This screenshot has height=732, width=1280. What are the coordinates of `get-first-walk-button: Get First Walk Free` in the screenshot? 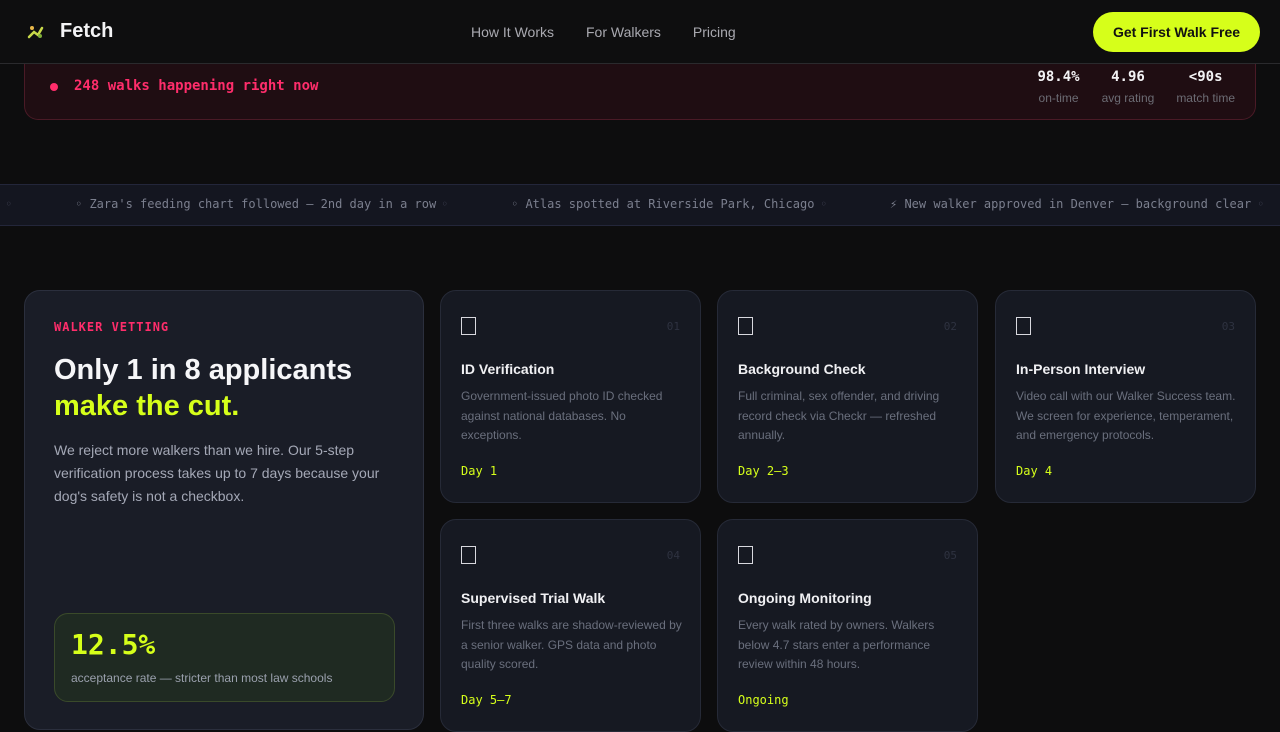 It's located at (1176, 32).